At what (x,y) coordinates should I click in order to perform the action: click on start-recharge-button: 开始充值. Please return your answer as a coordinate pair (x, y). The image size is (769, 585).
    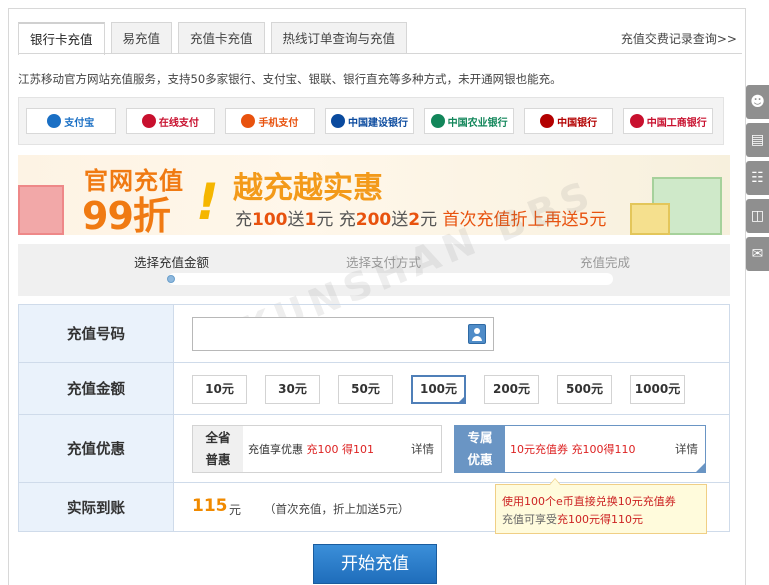
    Looking at the image, I should click on (375, 564).